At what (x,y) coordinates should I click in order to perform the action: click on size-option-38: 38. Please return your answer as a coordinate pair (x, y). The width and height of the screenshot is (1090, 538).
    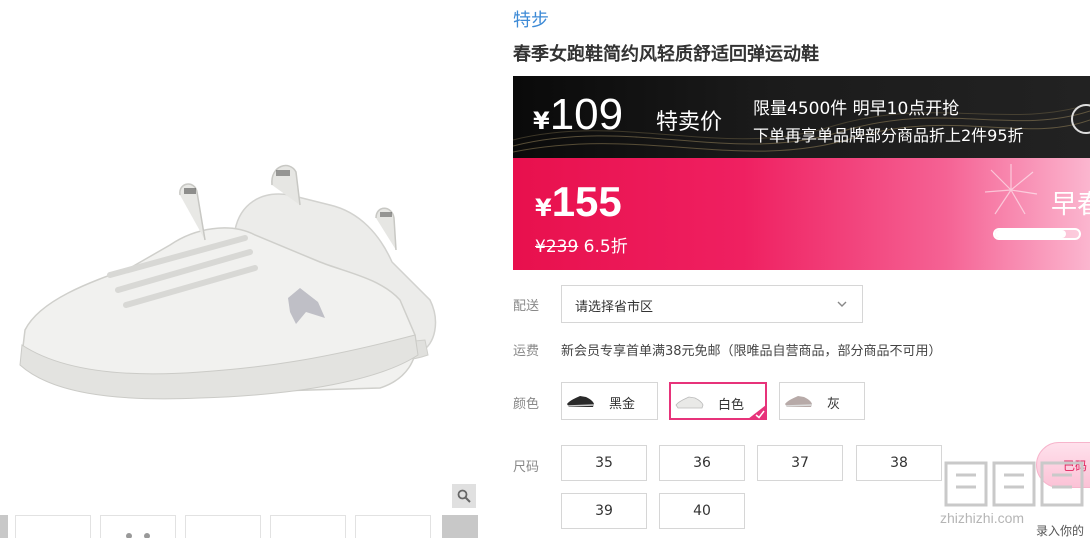
    Looking at the image, I should click on (899, 463).